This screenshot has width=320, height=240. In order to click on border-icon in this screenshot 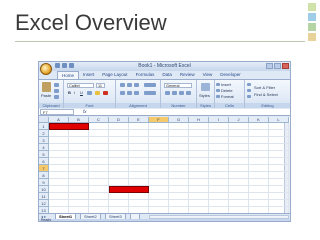, I will do `click(89, 93)`.